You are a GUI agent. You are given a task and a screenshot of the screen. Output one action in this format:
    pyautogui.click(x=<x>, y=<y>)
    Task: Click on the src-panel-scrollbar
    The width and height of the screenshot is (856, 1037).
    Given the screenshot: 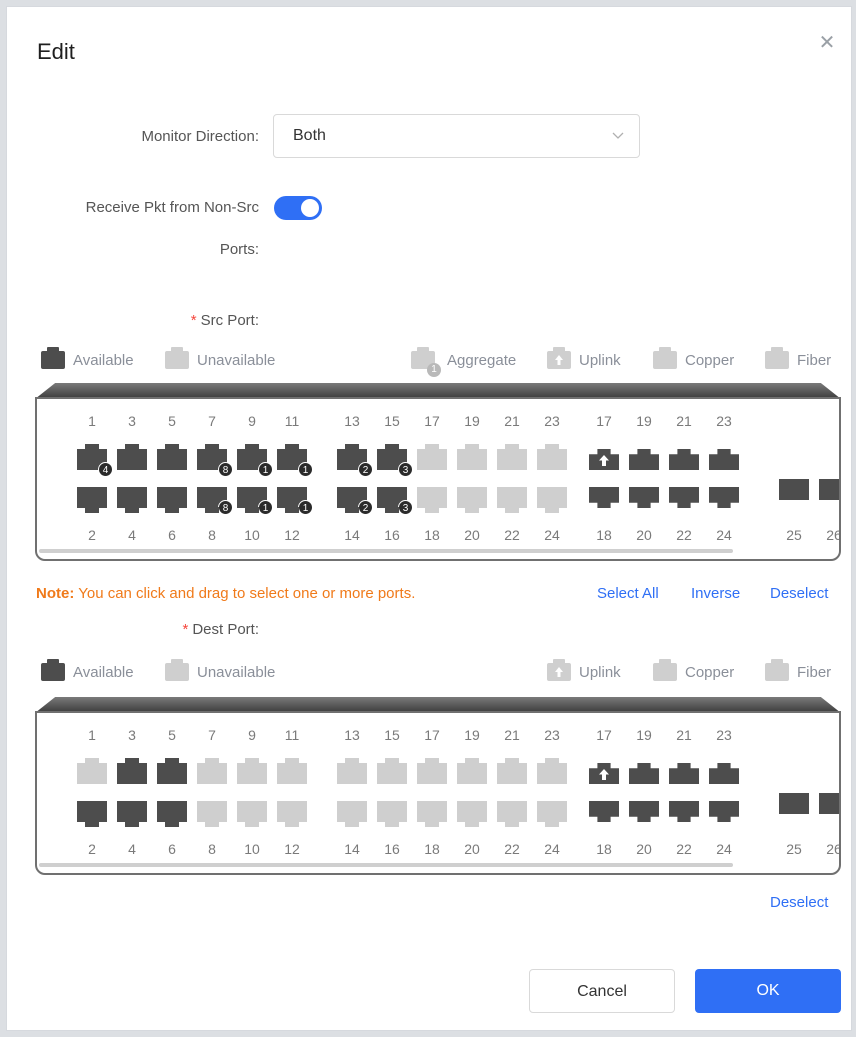 What is the action you would take?
    pyautogui.click(x=386, y=551)
    